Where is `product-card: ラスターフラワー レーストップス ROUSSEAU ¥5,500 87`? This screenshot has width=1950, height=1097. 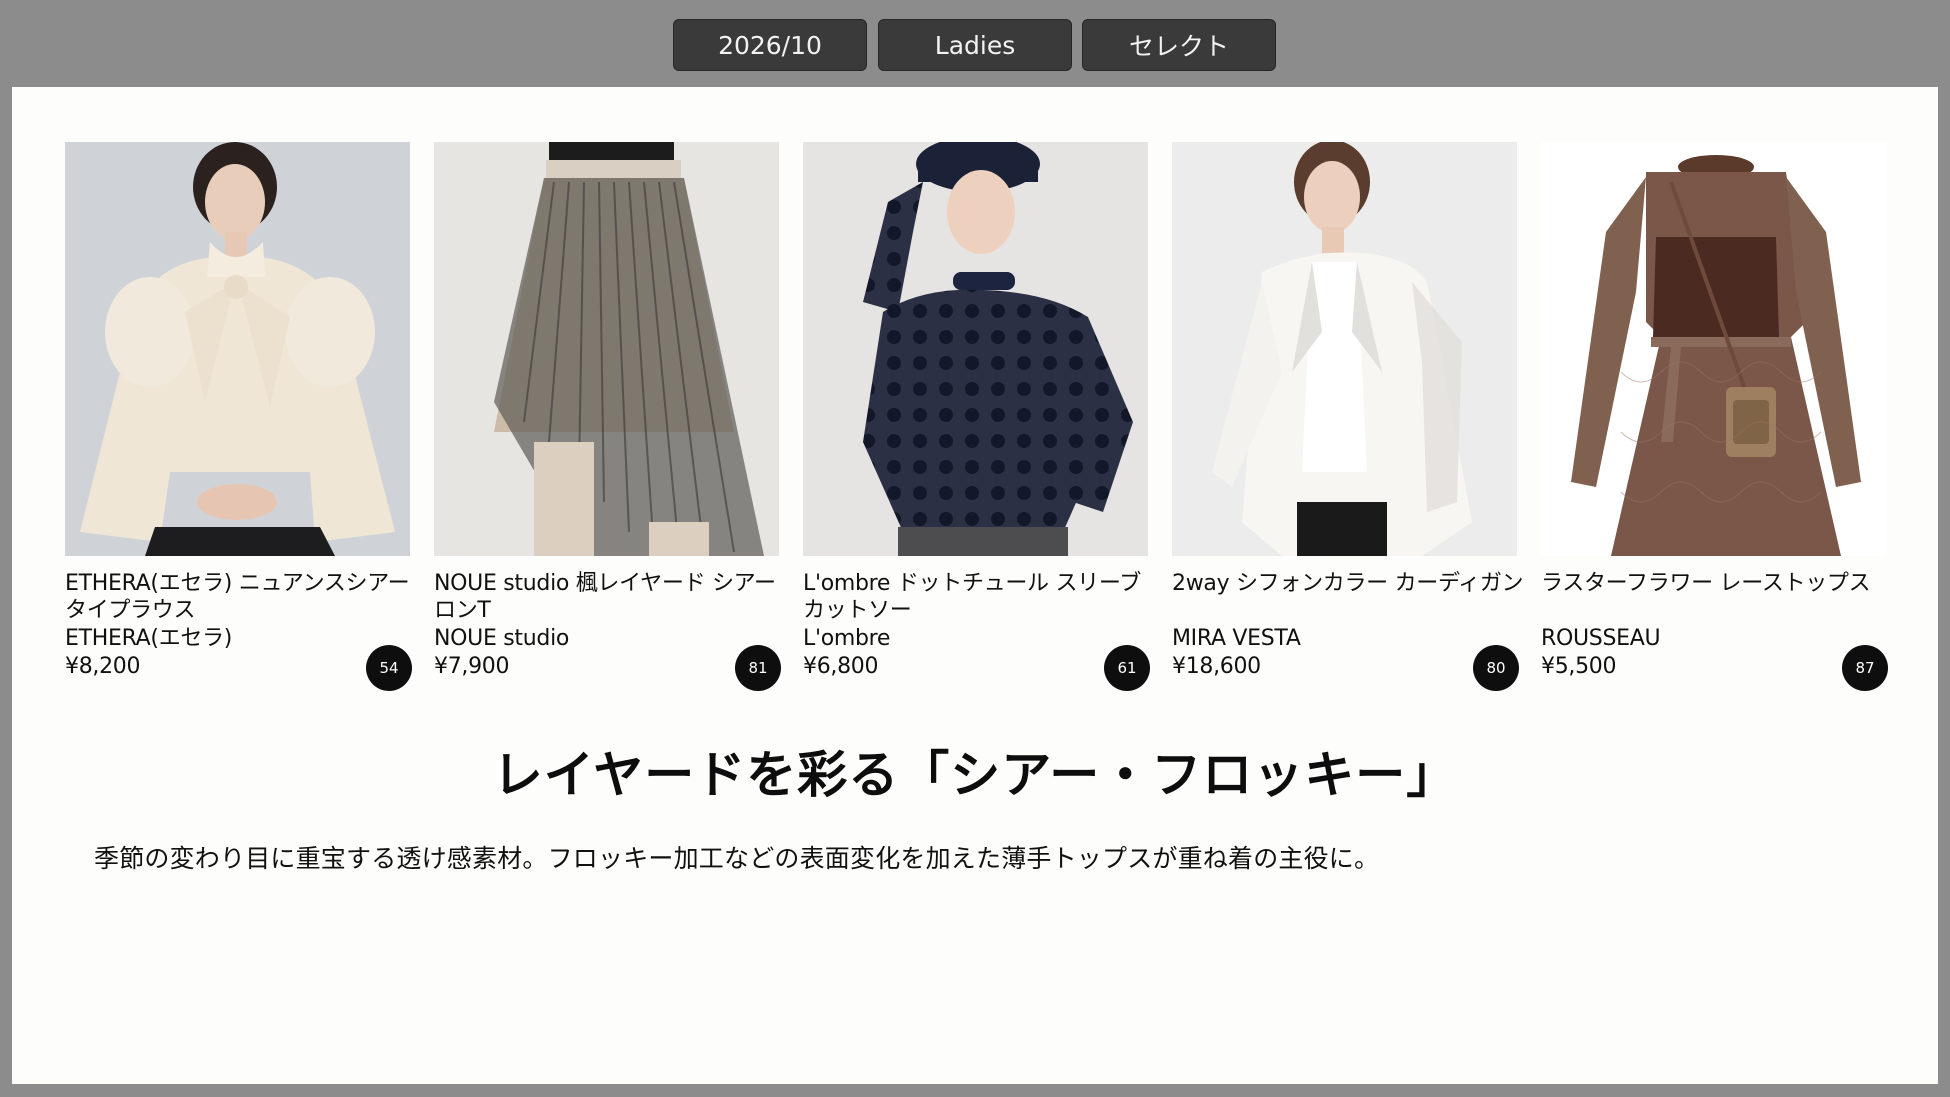 product-card: ラスターフラワー レーストップス ROUSSEAU ¥5,500 87 is located at coordinates (1716, 442).